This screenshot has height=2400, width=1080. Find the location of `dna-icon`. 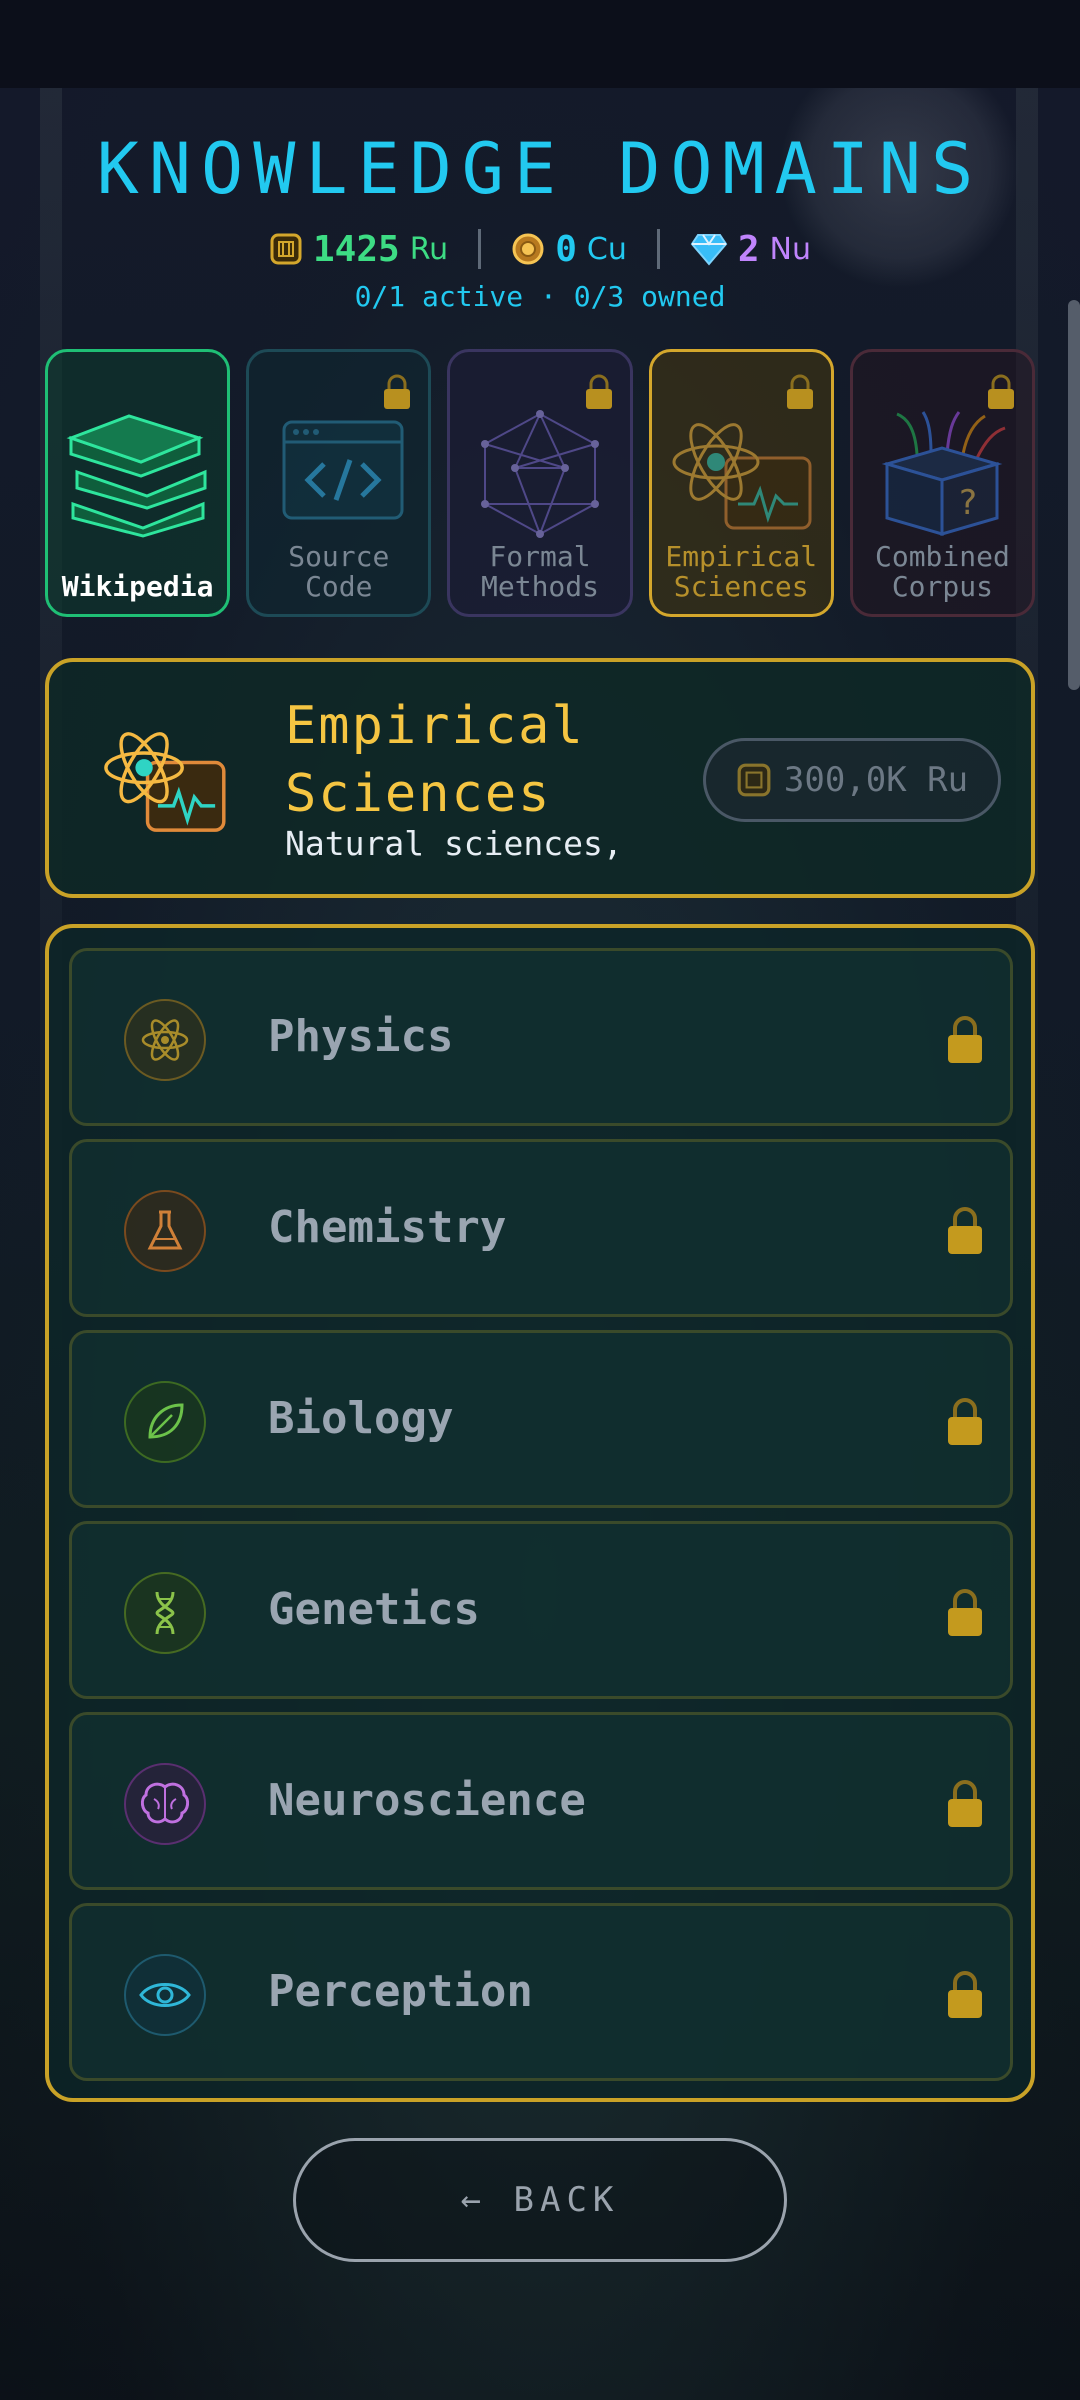

dna-icon is located at coordinates (165, 1613).